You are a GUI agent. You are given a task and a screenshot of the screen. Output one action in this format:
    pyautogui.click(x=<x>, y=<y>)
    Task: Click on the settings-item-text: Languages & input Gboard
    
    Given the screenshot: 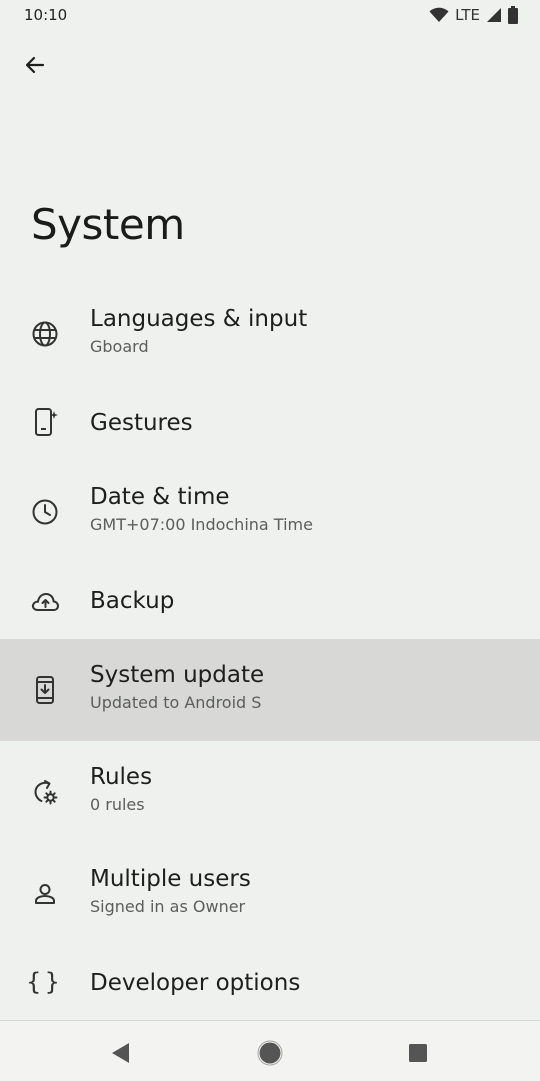 What is the action you would take?
    pyautogui.click(x=198, y=331)
    